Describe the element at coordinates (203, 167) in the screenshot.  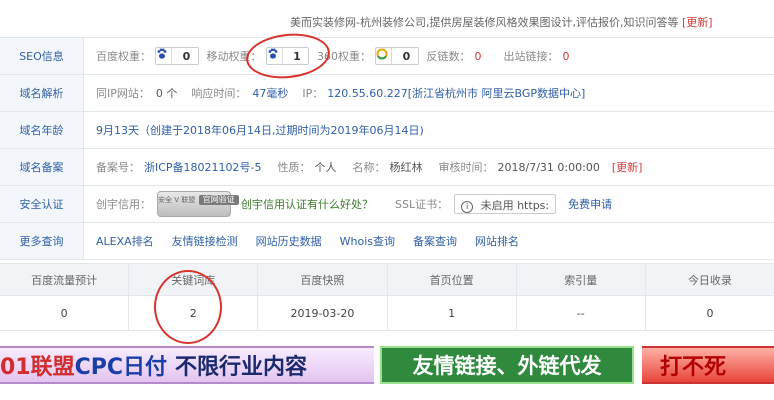
I see `icp-number-value: 浙ICP备18021102号-5` at that location.